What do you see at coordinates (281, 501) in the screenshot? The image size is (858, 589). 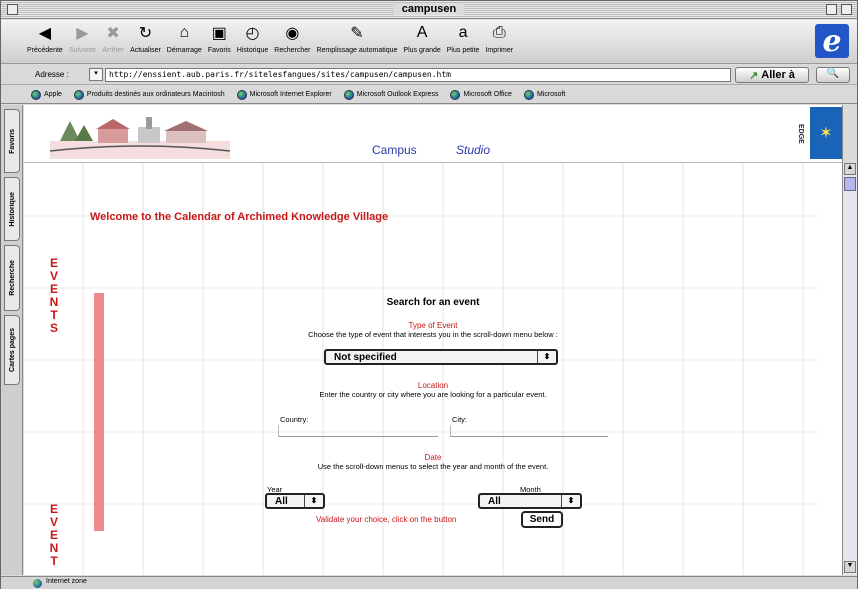 I see `year-select-value: All` at bounding box center [281, 501].